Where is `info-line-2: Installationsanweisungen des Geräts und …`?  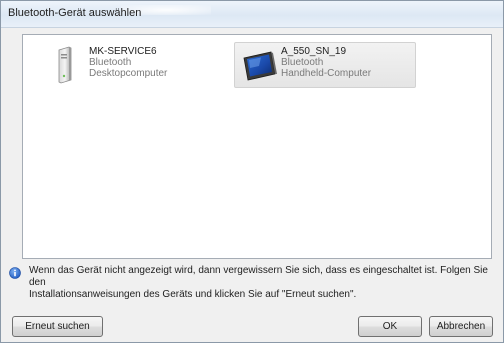 info-line-2: Installationsanweisungen des Geräts und … is located at coordinates (193, 294).